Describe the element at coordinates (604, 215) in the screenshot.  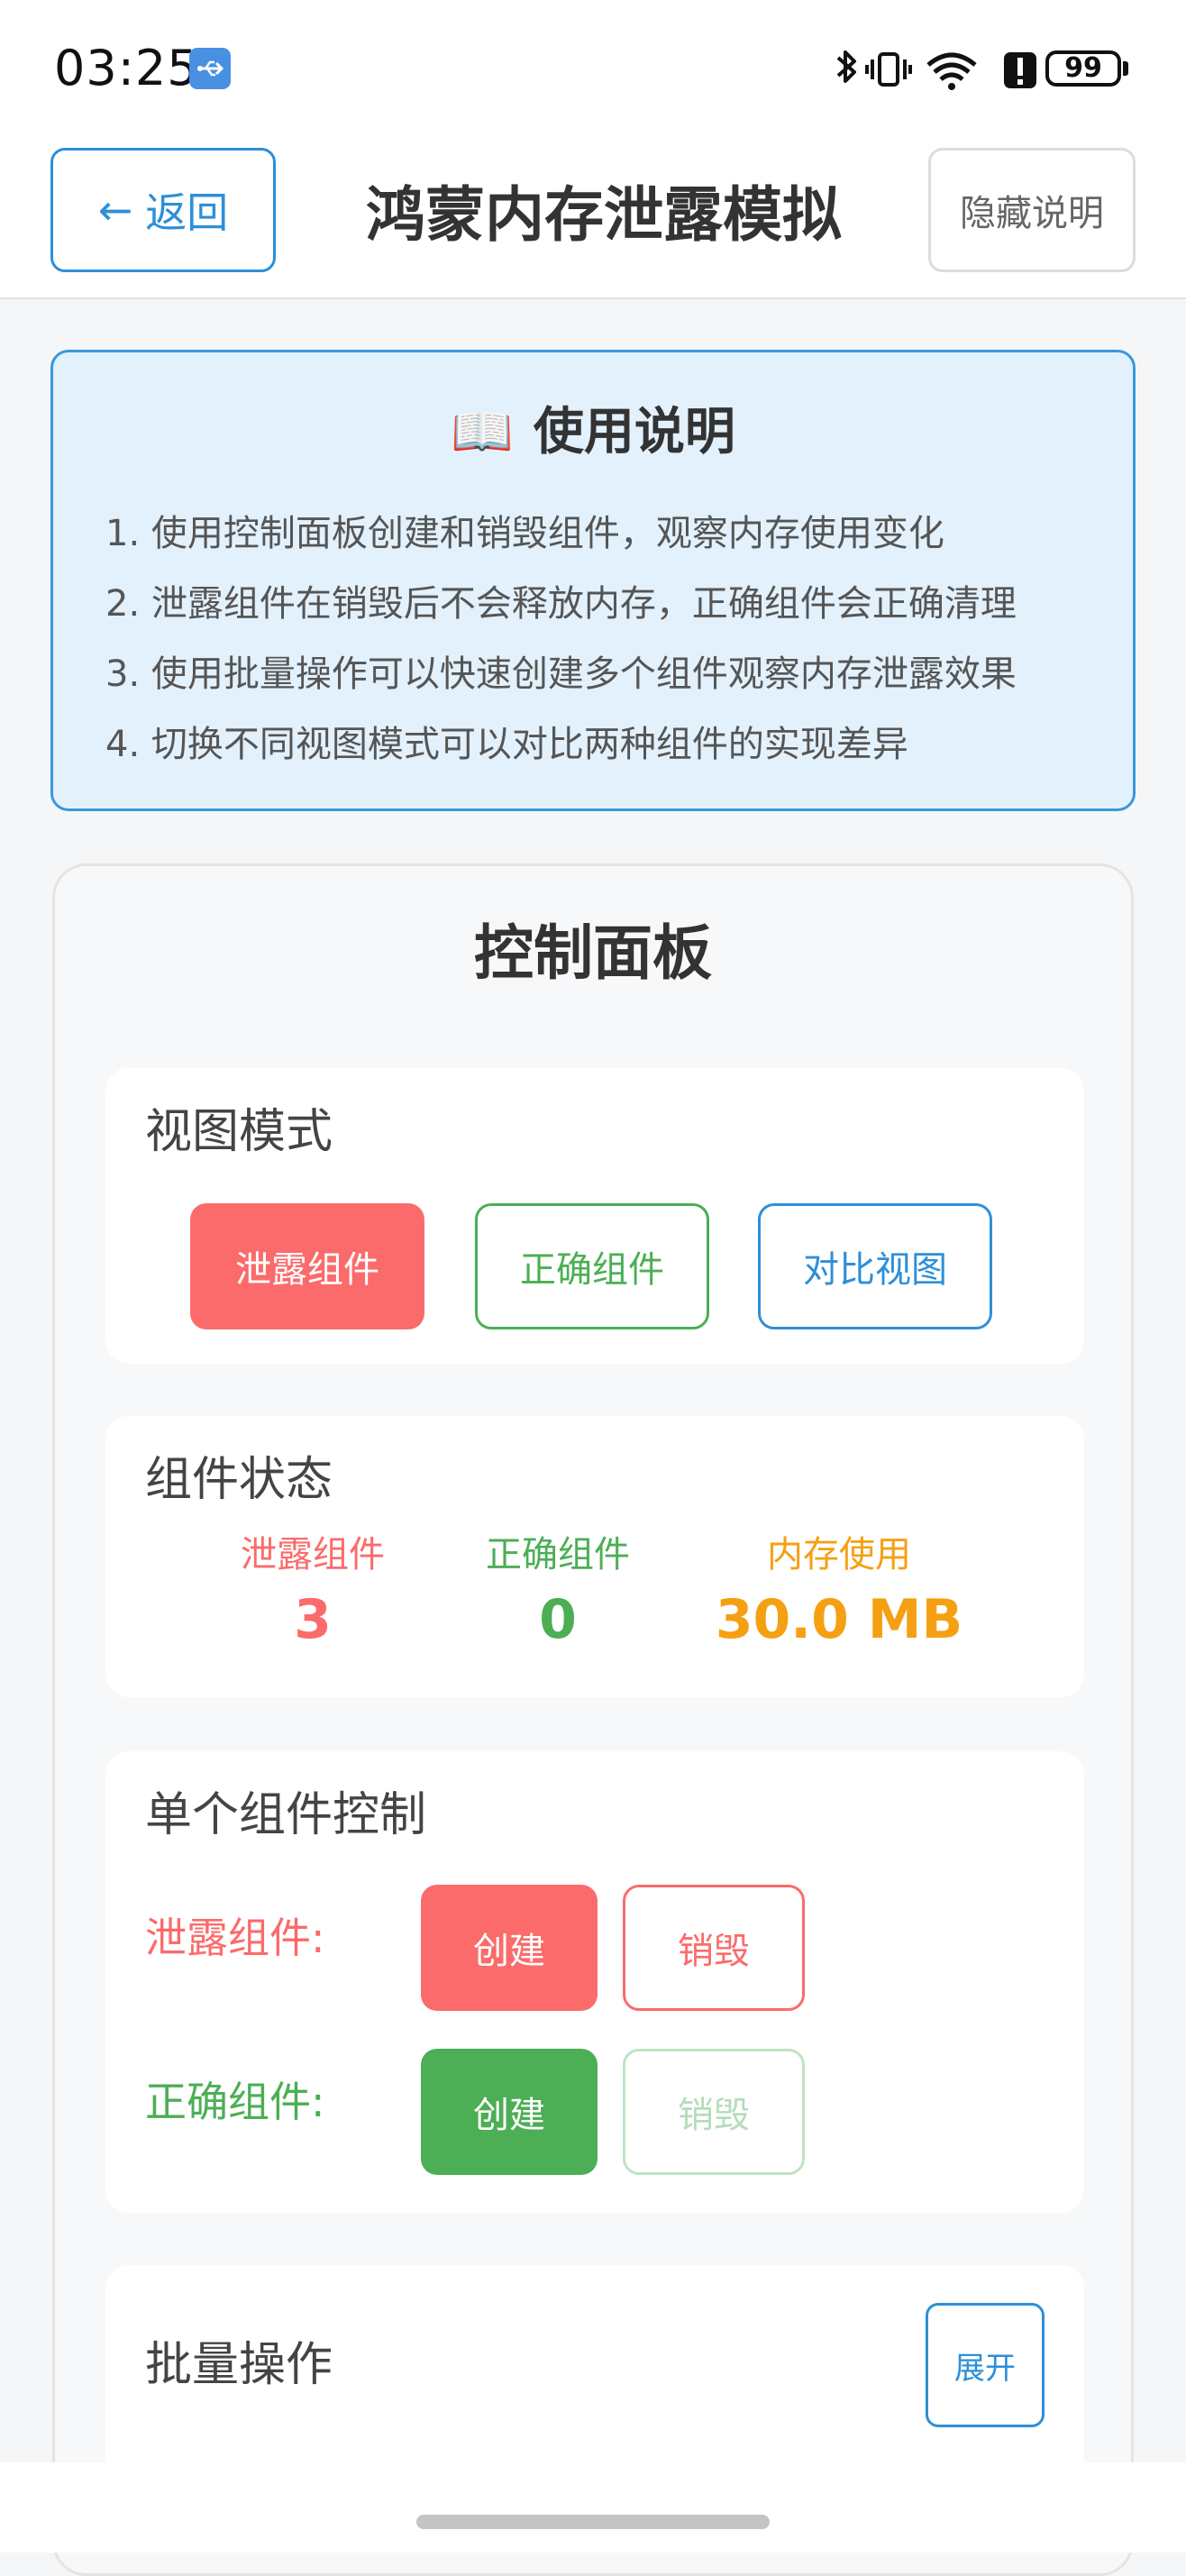
I see `page-title: 鸿蒙内存泄露模拟` at that location.